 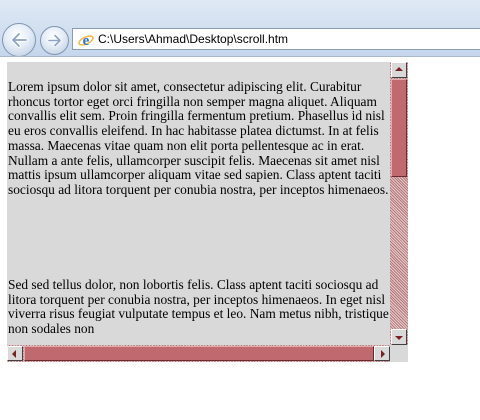 I want to click on arrow-right-icon, so click(x=383, y=353).